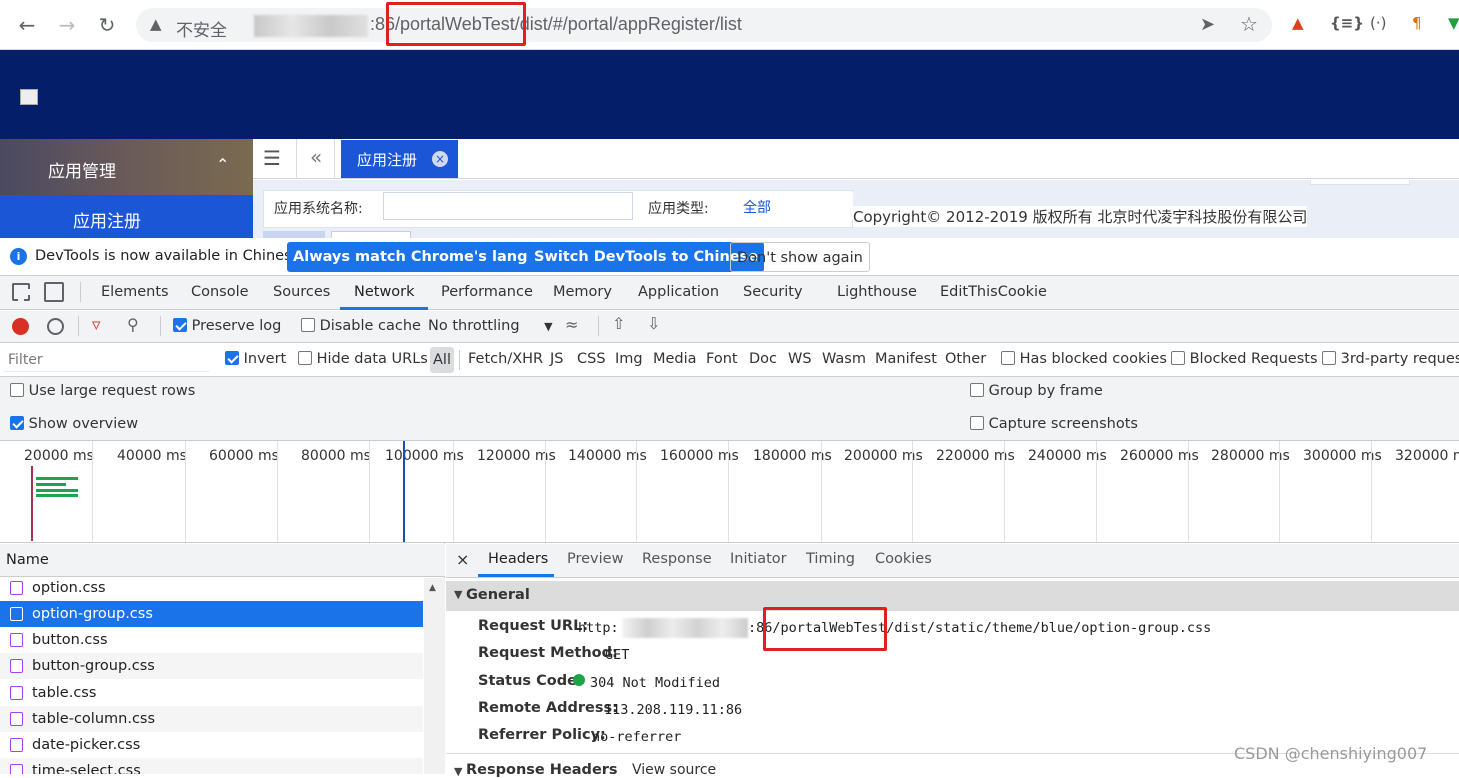  Describe the element at coordinates (1378, 23) in the screenshot. I see `circle-extension-icon: (·)` at that location.